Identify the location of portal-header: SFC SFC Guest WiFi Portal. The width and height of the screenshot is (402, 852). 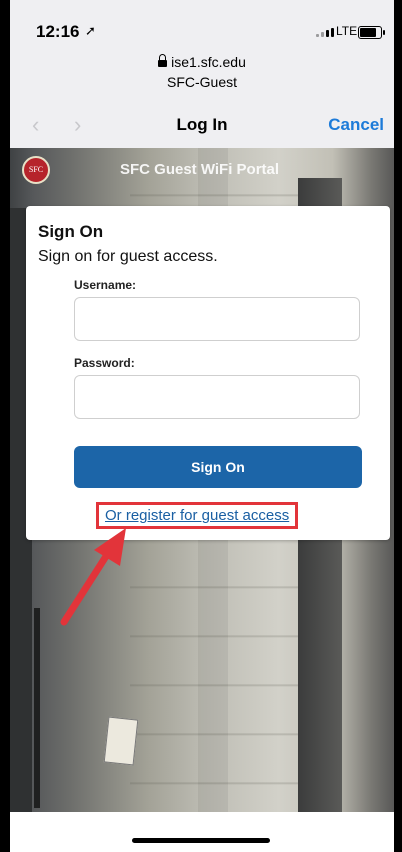
(202, 170).